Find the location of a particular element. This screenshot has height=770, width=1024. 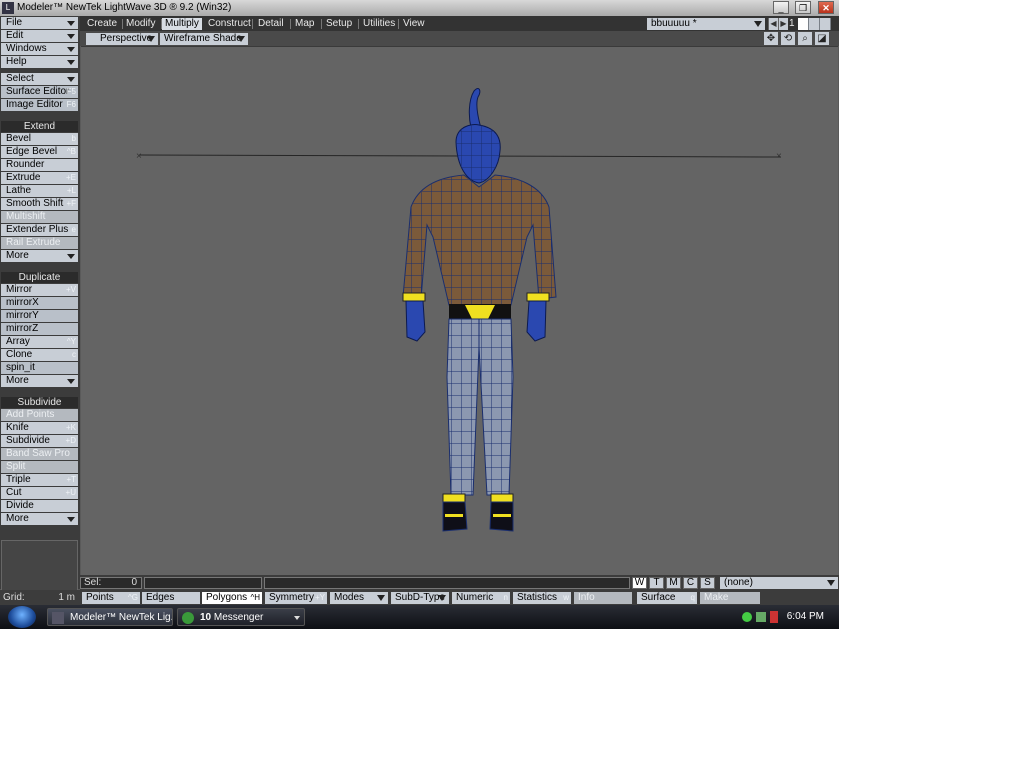

shortcut-label: +U is located at coordinates (70, 492).